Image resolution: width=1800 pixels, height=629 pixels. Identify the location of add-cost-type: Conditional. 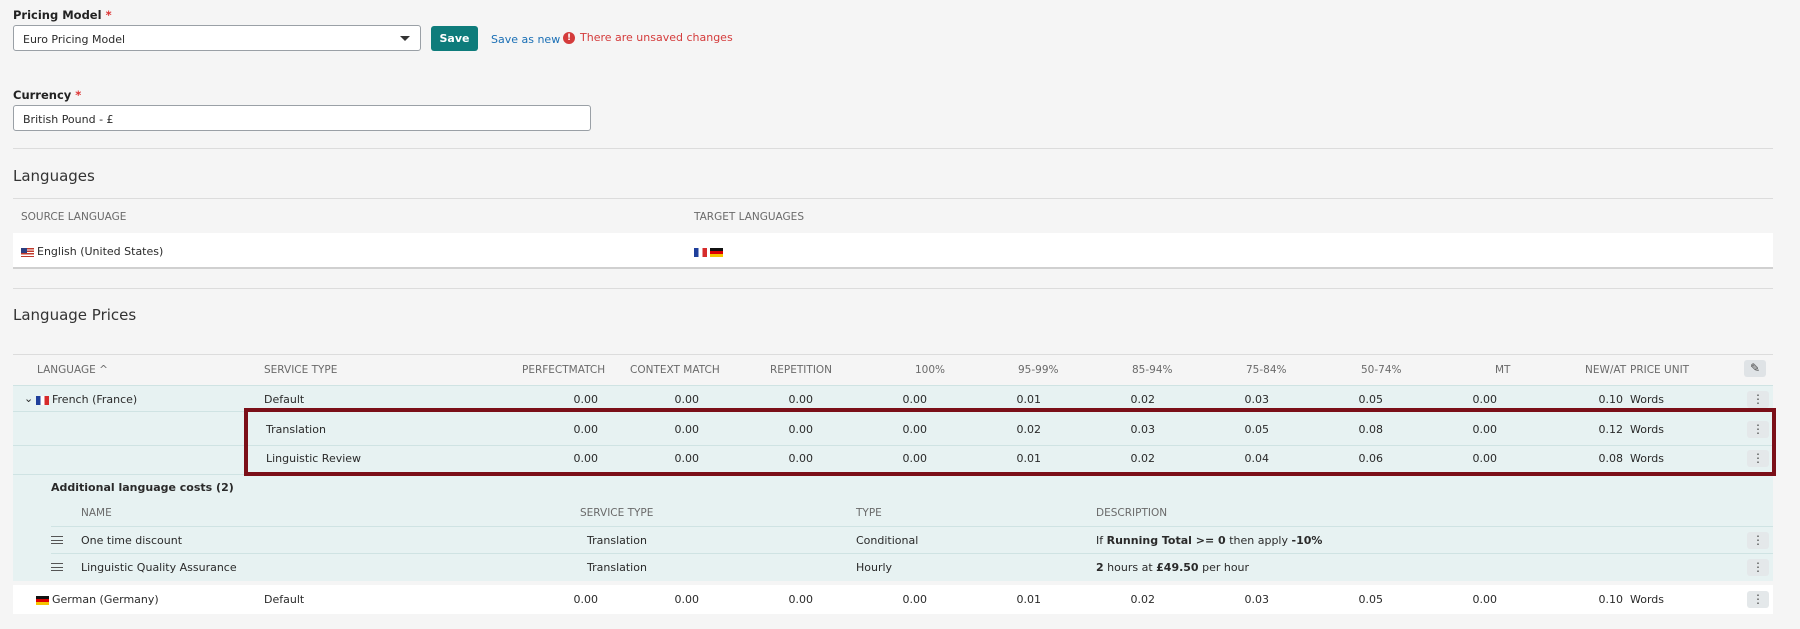
(887, 540).